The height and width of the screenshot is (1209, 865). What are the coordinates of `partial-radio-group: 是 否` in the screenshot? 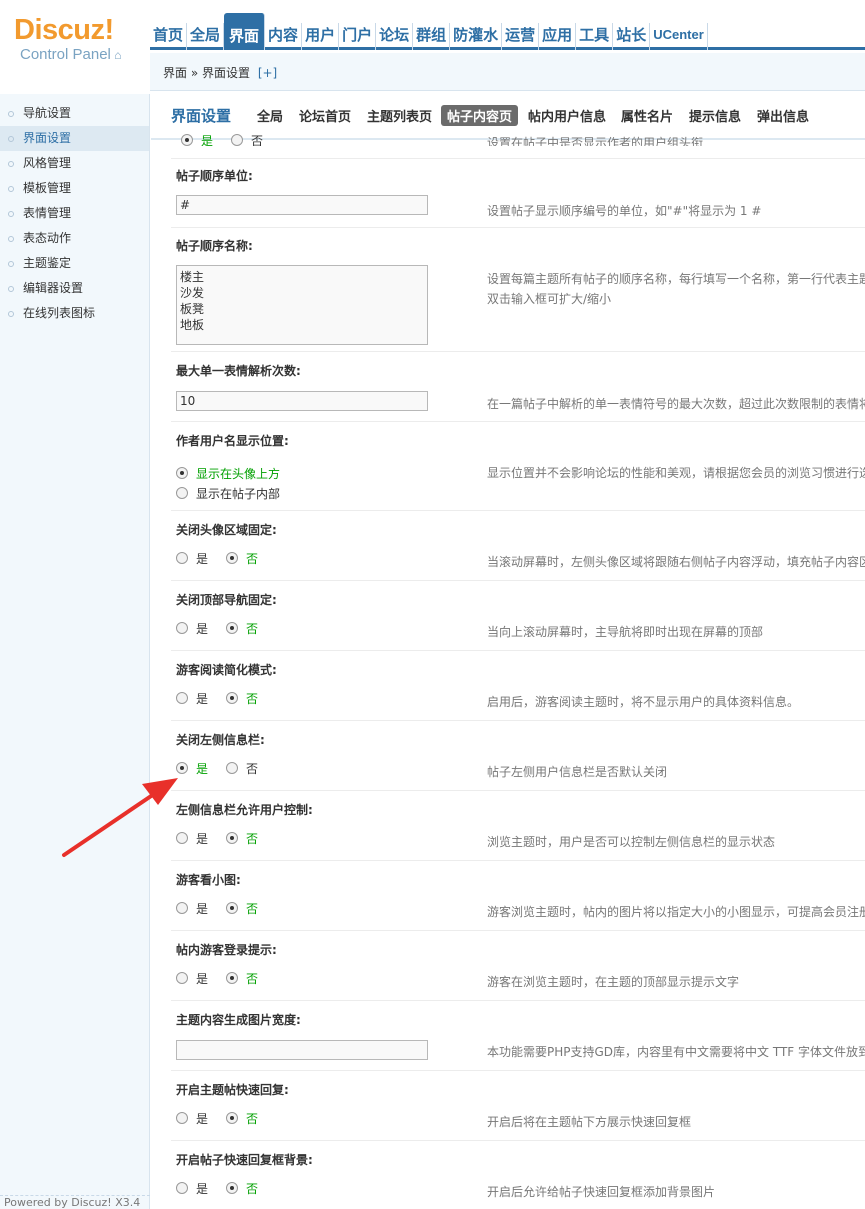 It's located at (231, 140).